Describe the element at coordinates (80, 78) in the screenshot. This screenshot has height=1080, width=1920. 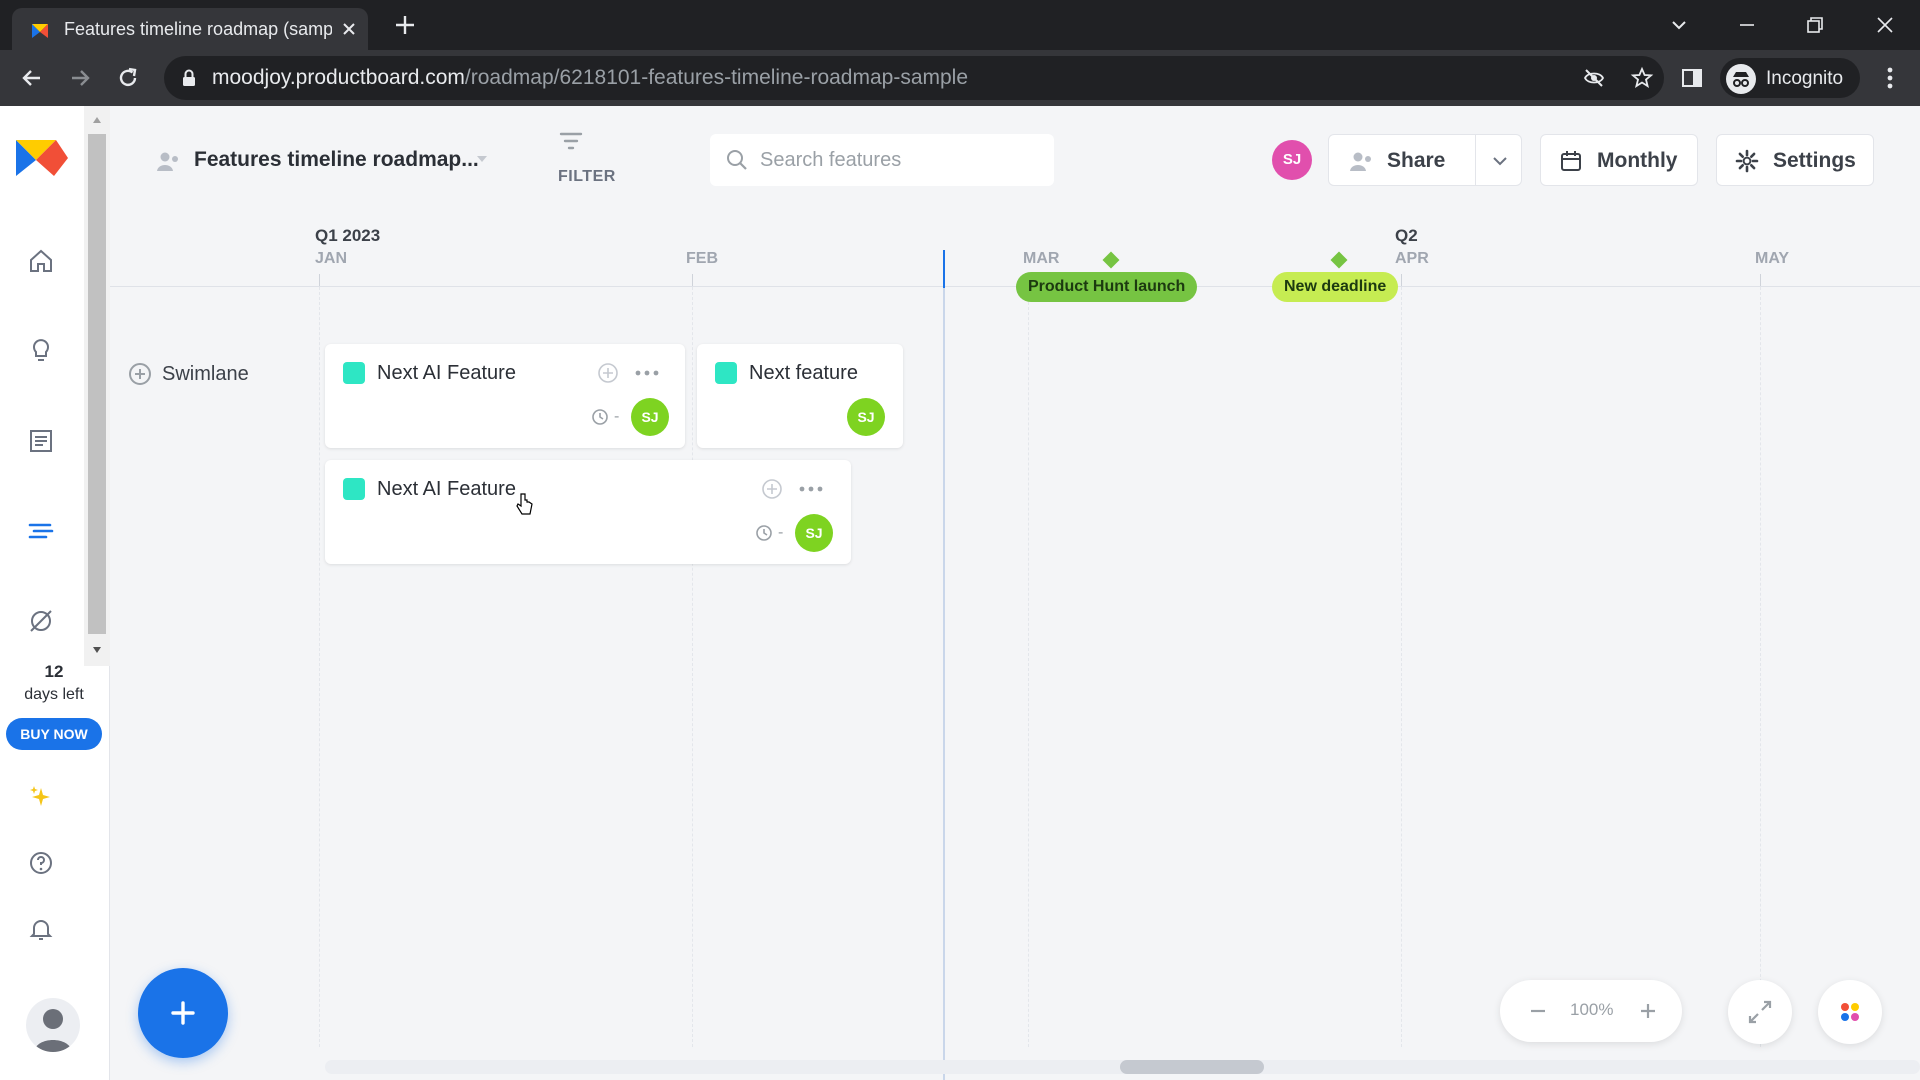
I see `forward-icon` at that location.